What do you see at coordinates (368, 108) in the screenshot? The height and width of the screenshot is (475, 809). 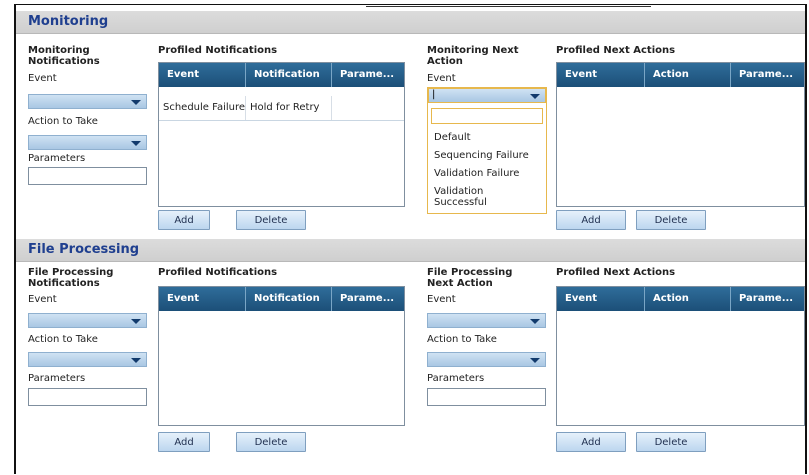 I see `parameters-cell` at bounding box center [368, 108].